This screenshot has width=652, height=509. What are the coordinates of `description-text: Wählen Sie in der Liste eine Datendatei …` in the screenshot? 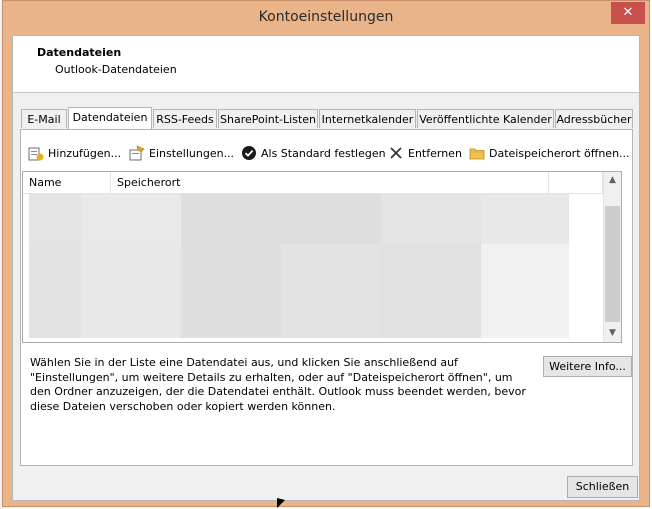 It's located at (278, 384).